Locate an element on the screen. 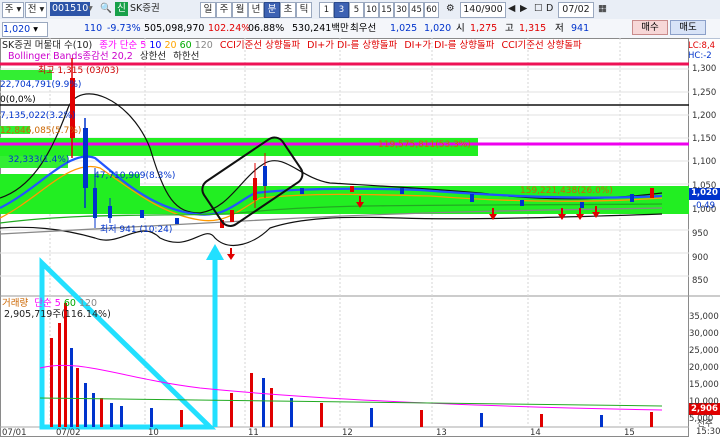 Image resolution: width=720 pixels, height=438 pixels. change-pct: -9.73% is located at coordinates (124, 28).